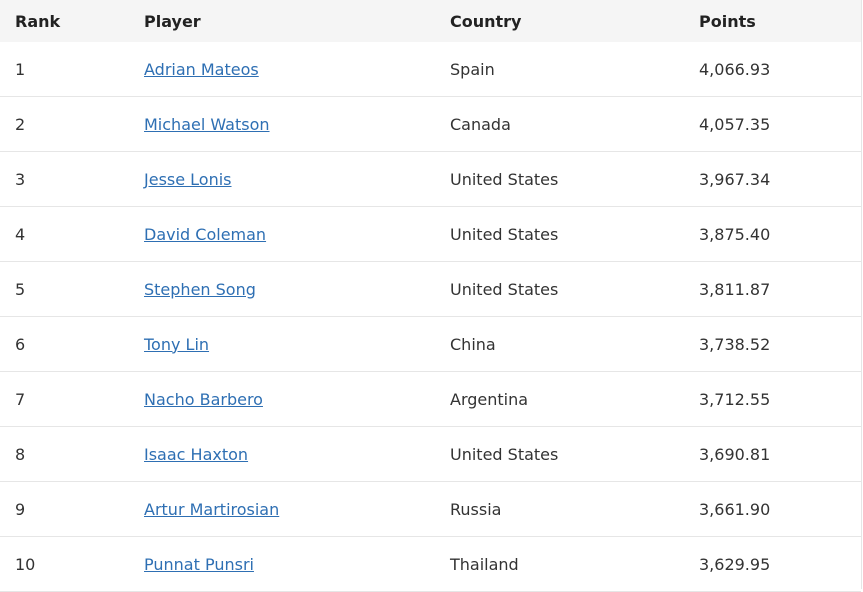 The height and width of the screenshot is (592, 863). What do you see at coordinates (201, 69) in the screenshot?
I see `player-link: Adrian Mateos` at bounding box center [201, 69].